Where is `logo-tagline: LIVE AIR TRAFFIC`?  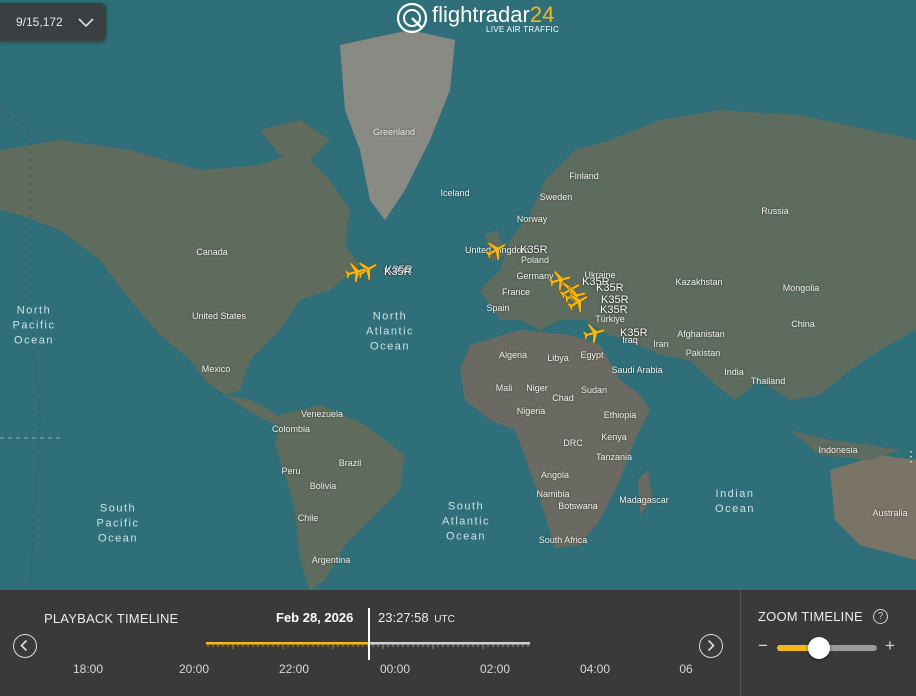 logo-tagline: LIVE AIR TRAFFIC is located at coordinates (523, 29).